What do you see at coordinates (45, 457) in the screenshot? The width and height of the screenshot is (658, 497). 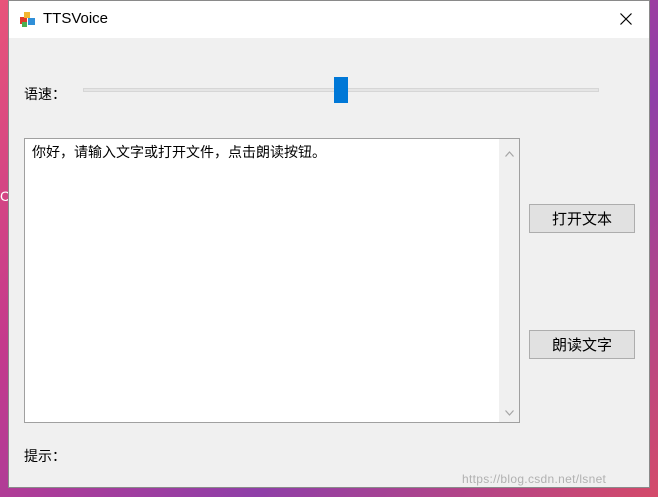 I see `hint-label: 提示：` at bounding box center [45, 457].